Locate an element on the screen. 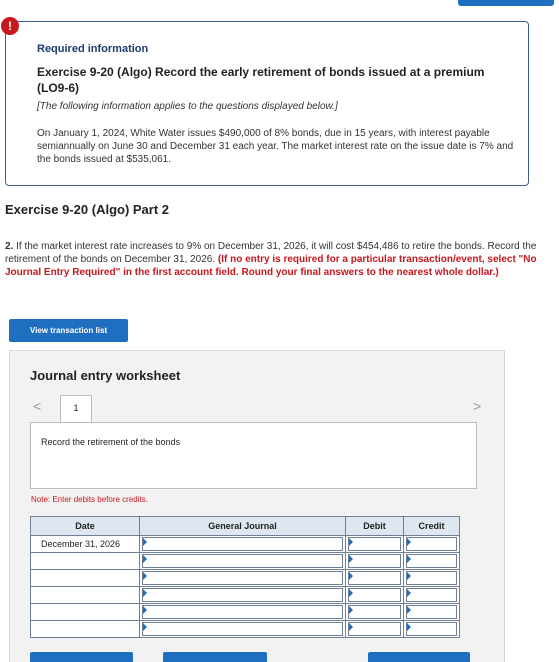  chevron-right-icon: > is located at coordinates (477, 406).